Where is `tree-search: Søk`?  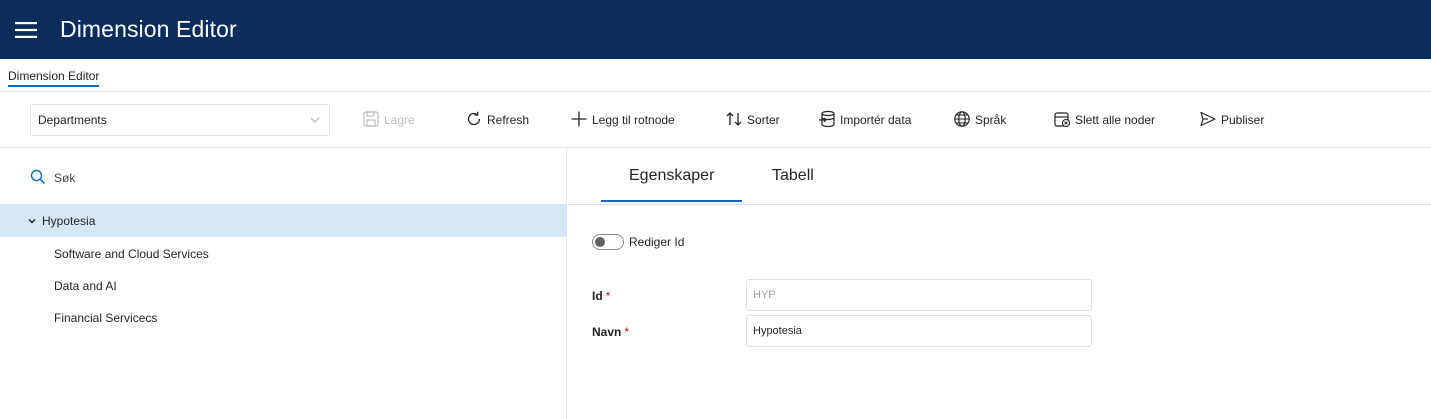
tree-search: Søk is located at coordinates (52, 178).